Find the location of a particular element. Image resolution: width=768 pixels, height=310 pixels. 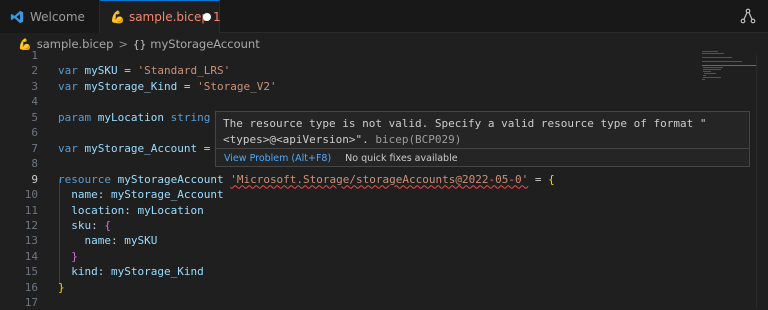

code-line: 3 var myStorage_Kind = 'Storage_V2' is located at coordinates (350, 86).